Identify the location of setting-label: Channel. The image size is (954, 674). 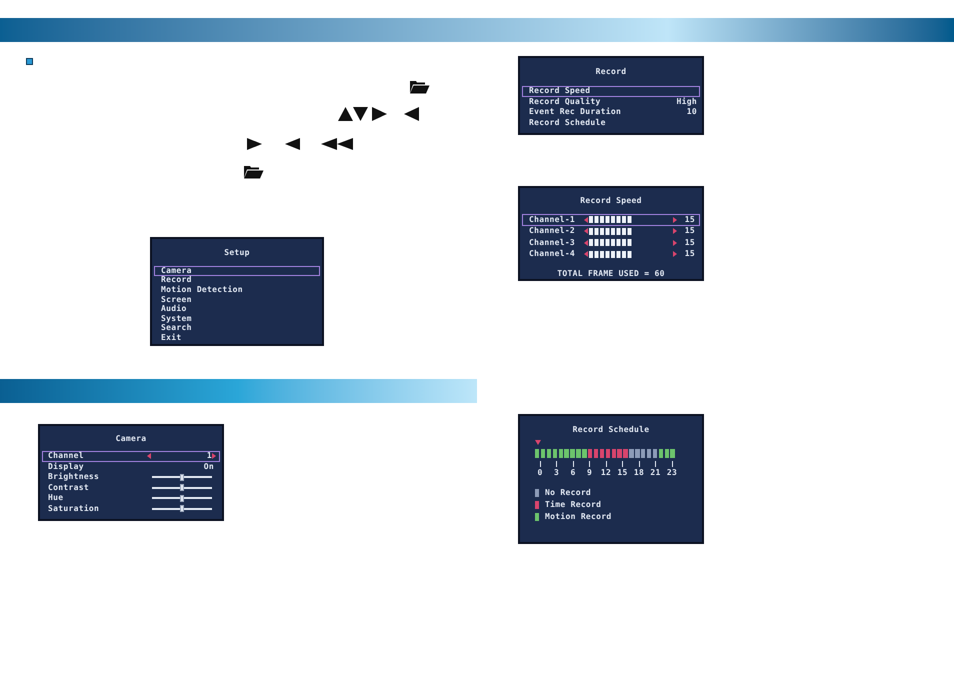
(66, 456).